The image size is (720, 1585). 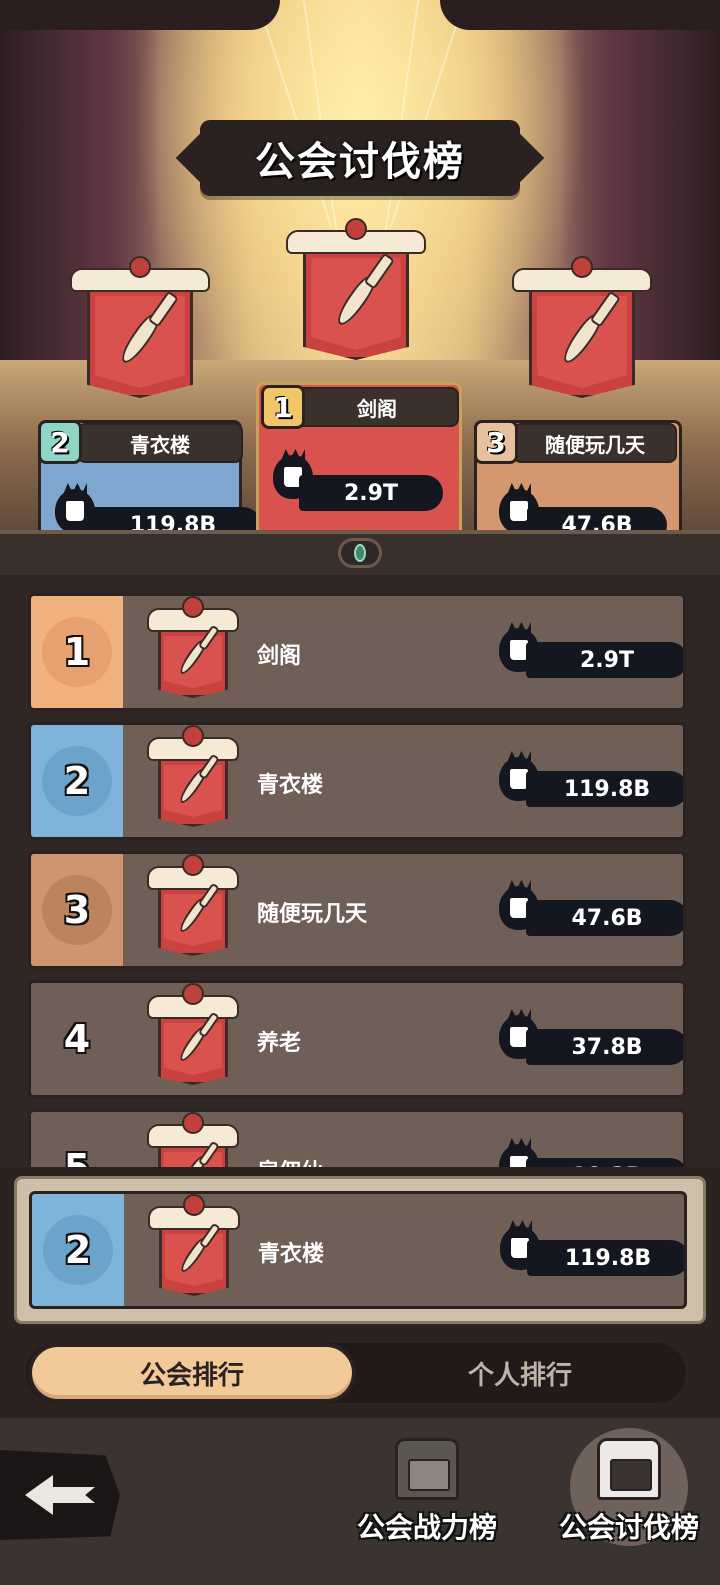 I want to click on rank-number: 1, so click(x=77, y=652).